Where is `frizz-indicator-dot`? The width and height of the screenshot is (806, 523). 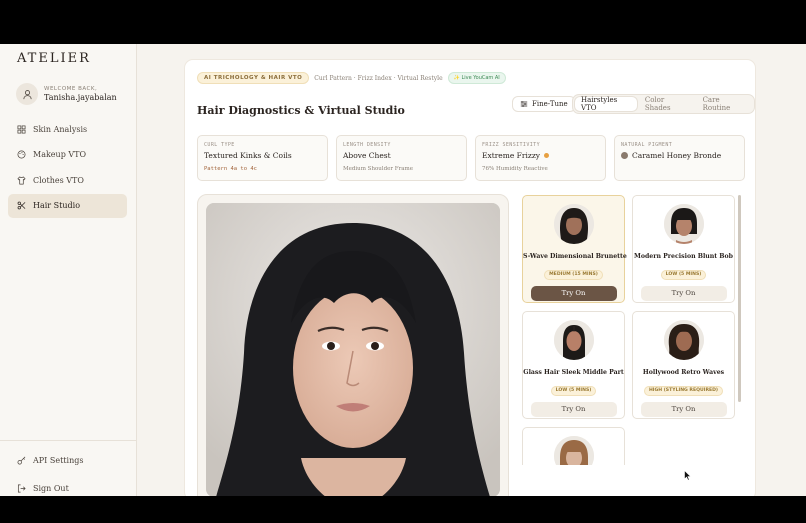
frizz-indicator-dot is located at coordinates (547, 155).